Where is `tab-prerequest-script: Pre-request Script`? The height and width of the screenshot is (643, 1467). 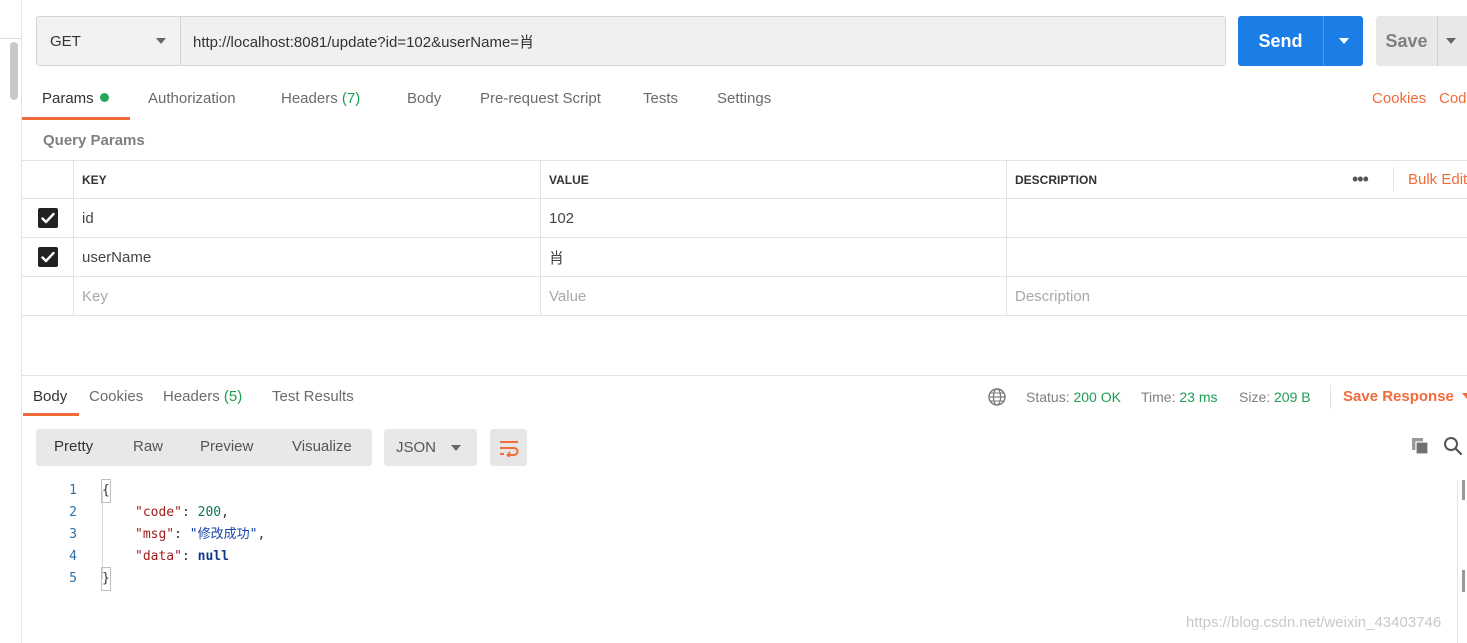
tab-prerequest-script: Pre-request Script is located at coordinates (540, 98).